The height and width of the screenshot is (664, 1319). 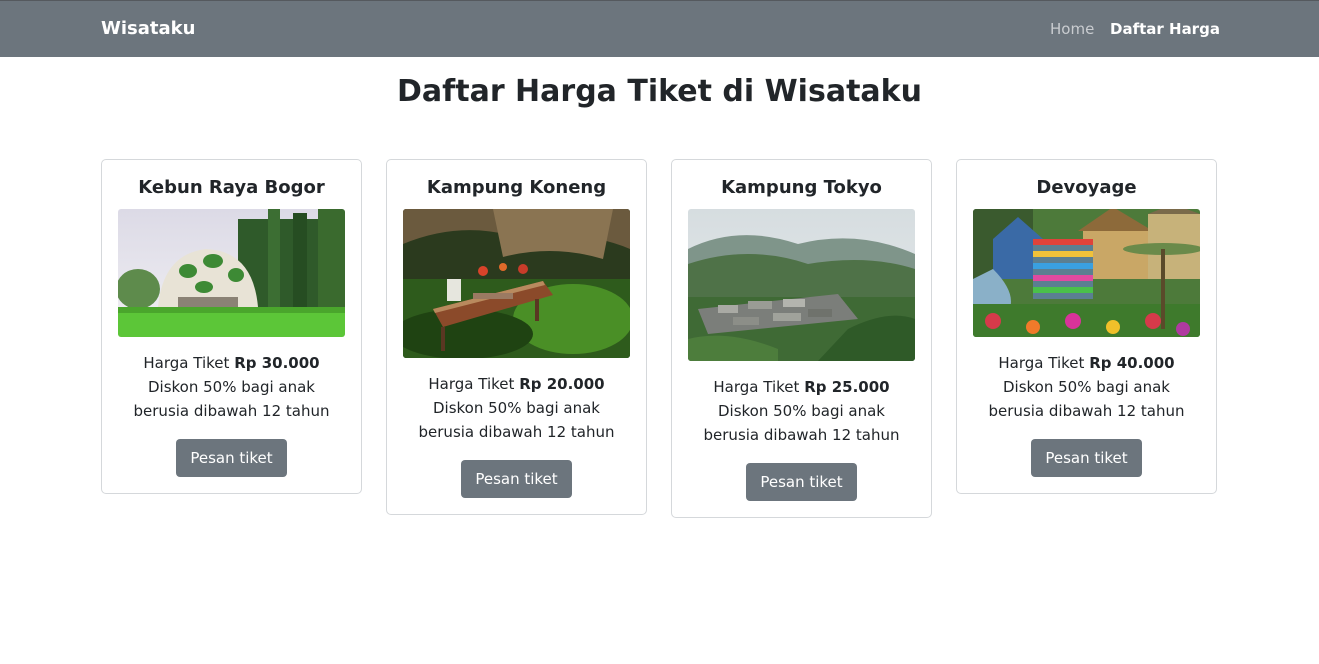 What do you see at coordinates (659, 28) in the screenshot?
I see `navbar: Wisataku Home Daftar Harga` at bounding box center [659, 28].